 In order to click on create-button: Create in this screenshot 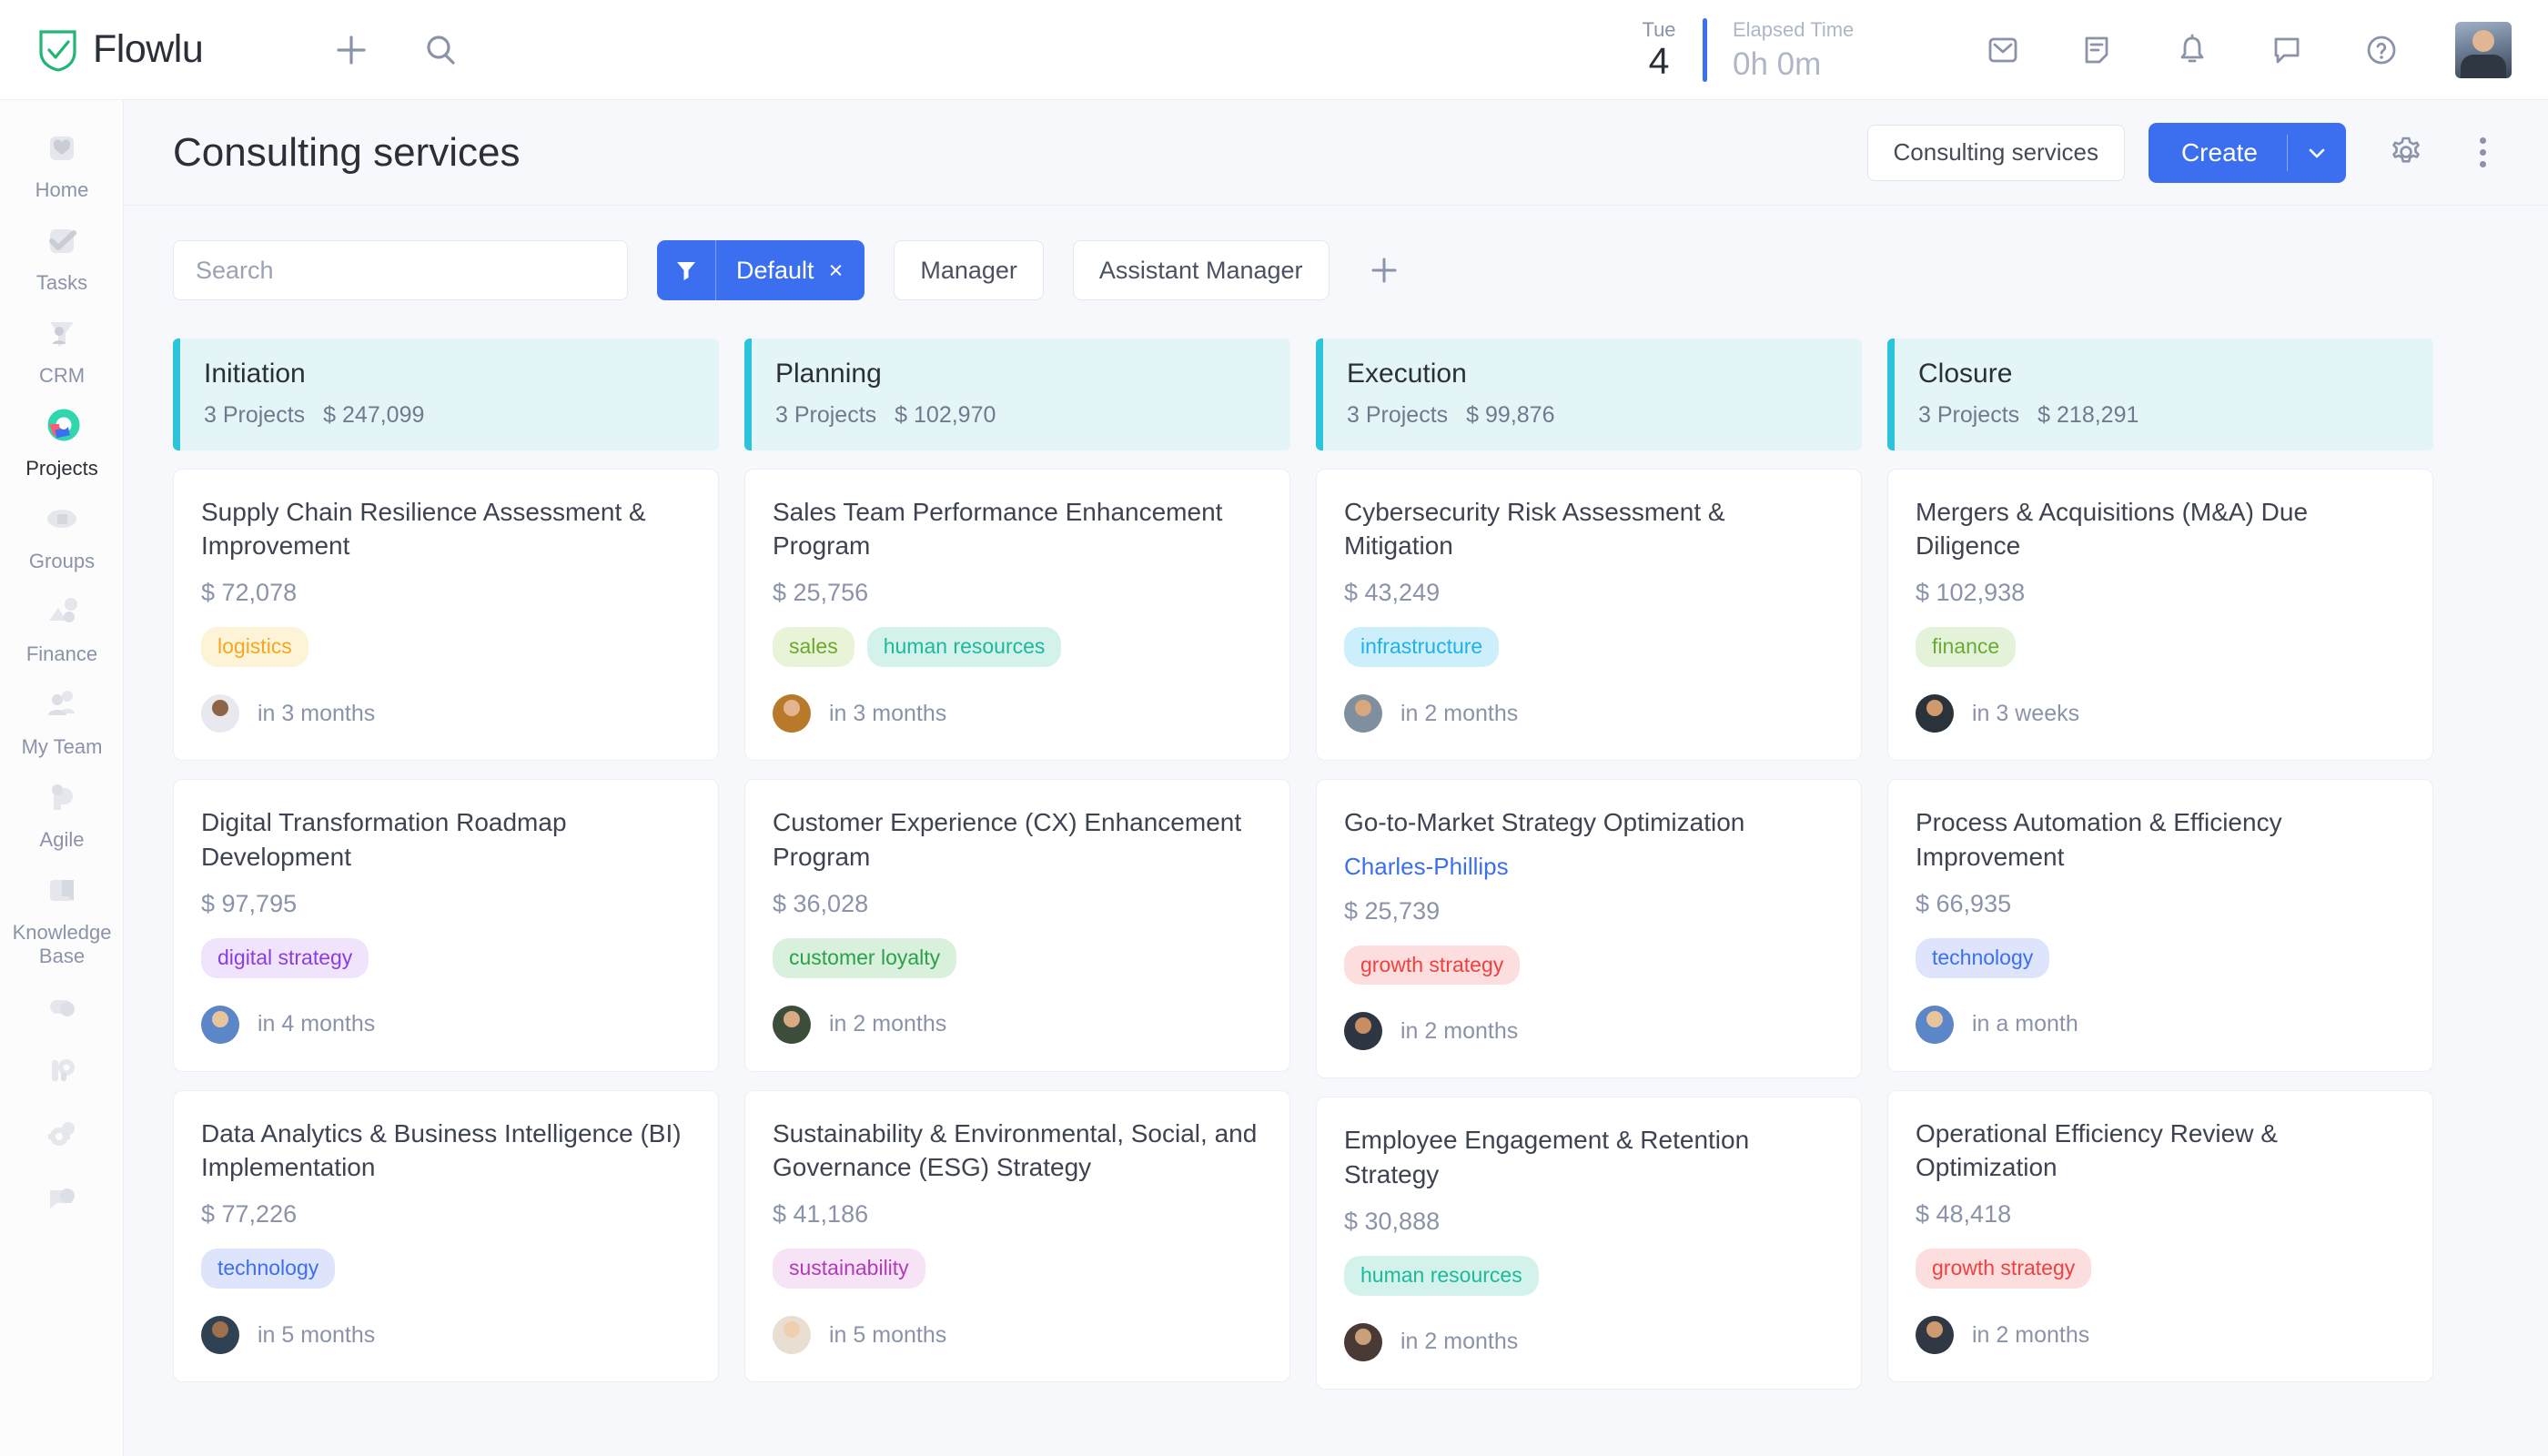, I will do `click(2247, 153)`.